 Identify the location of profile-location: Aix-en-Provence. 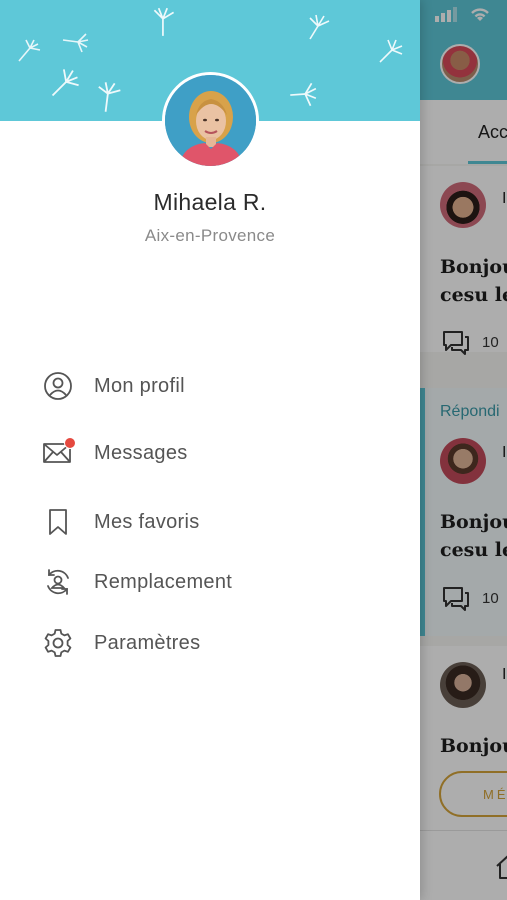
(210, 235).